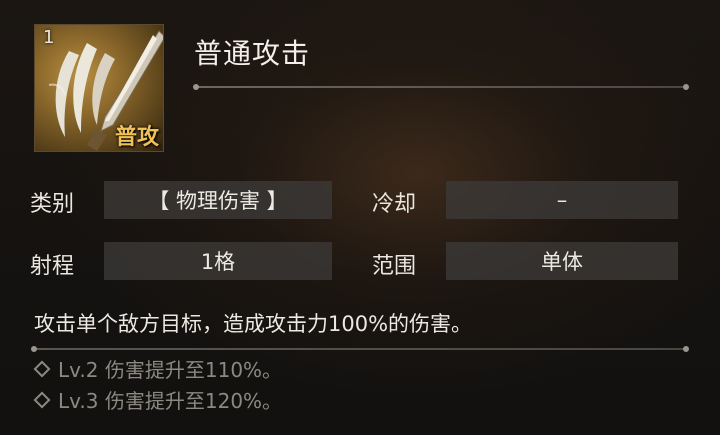 The width and height of the screenshot is (720, 435). What do you see at coordinates (218, 200) in the screenshot?
I see `category-value: 【 物理伤害 】` at bounding box center [218, 200].